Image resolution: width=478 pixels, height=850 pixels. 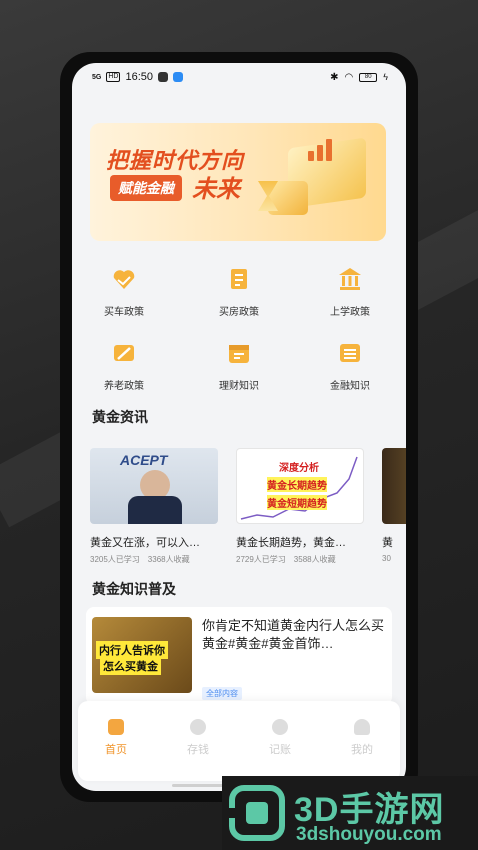 I want to click on pie-chart-icon, so click(x=198, y=727).